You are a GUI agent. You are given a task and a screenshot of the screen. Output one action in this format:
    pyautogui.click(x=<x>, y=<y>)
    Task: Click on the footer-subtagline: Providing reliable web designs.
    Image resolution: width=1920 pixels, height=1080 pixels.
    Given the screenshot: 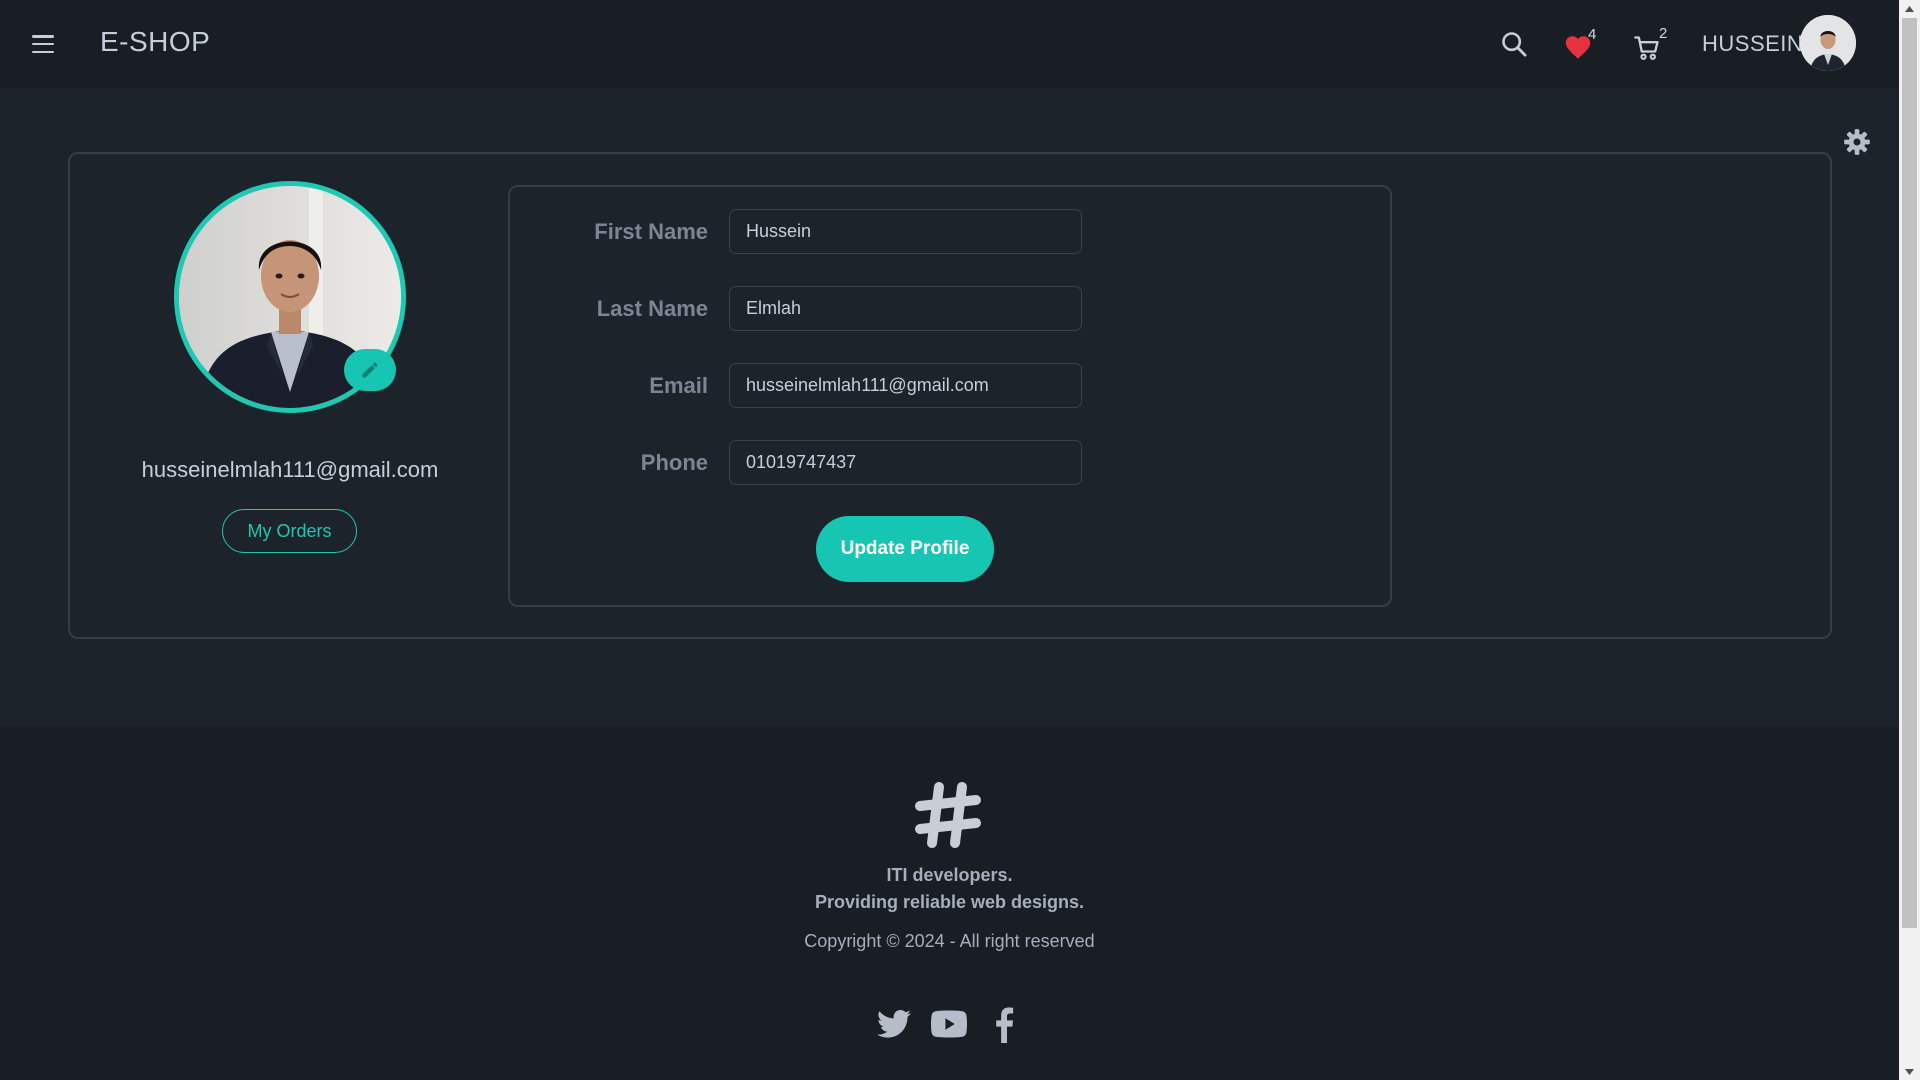 What is the action you would take?
    pyautogui.click(x=949, y=902)
    